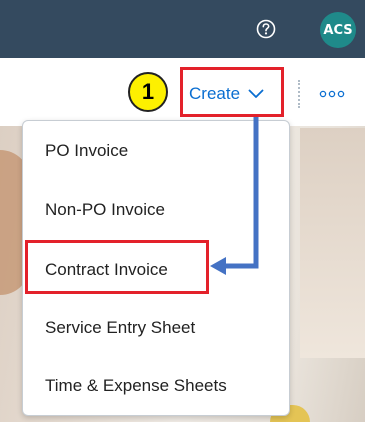 The image size is (365, 422). I want to click on menu-item-time-expense-sheets: Time & Expense Sheets, so click(156, 386).